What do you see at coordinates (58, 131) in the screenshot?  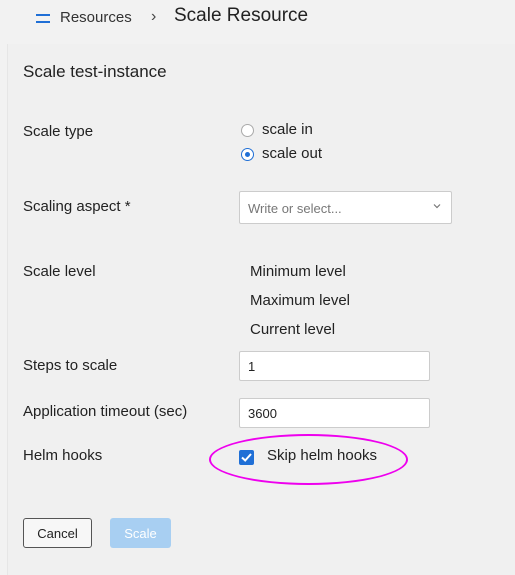 I see `scale-type-label: Scale type` at bounding box center [58, 131].